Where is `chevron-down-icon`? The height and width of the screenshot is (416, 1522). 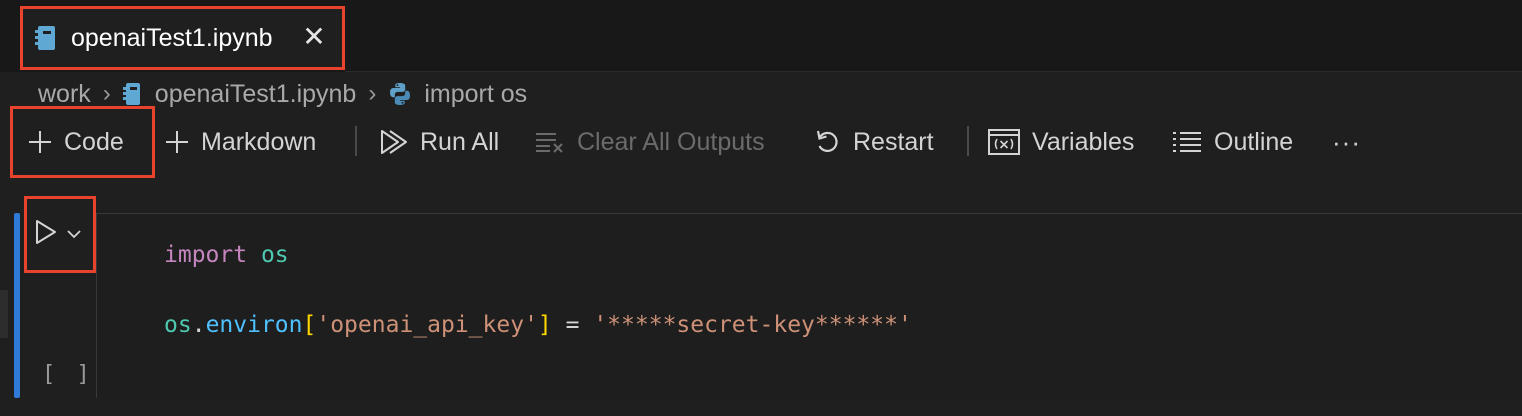 chevron-down-icon is located at coordinates (74, 235).